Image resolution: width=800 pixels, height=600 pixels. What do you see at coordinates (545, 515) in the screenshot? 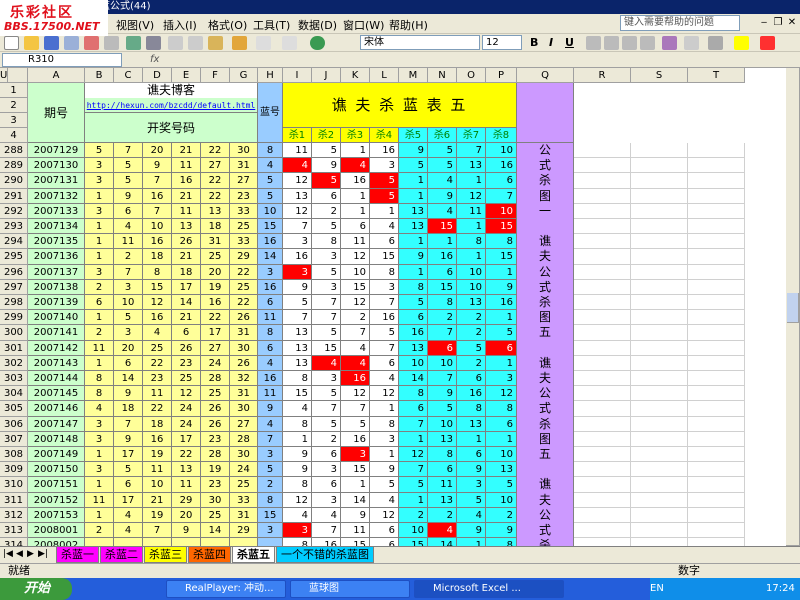
I see `side-text-cell: 公` at bounding box center [545, 515].